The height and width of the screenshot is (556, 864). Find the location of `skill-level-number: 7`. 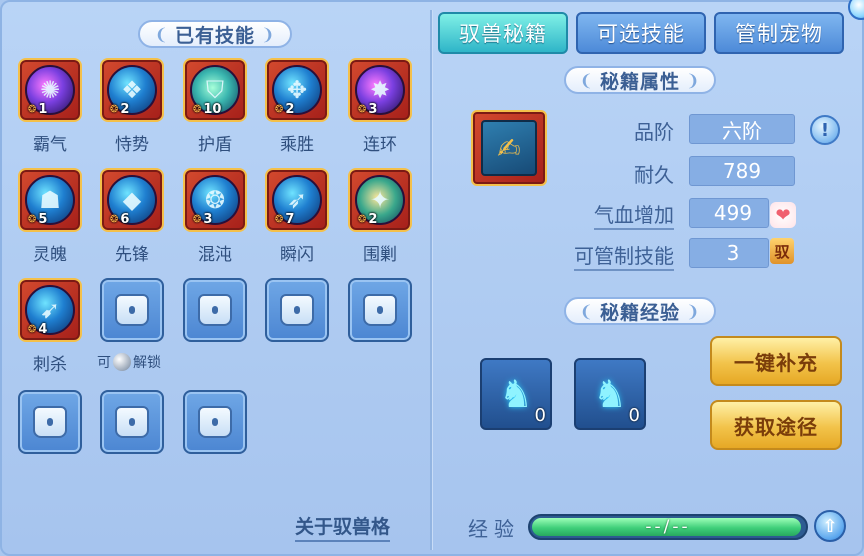

skill-level-number: 7 is located at coordinates (290, 219).